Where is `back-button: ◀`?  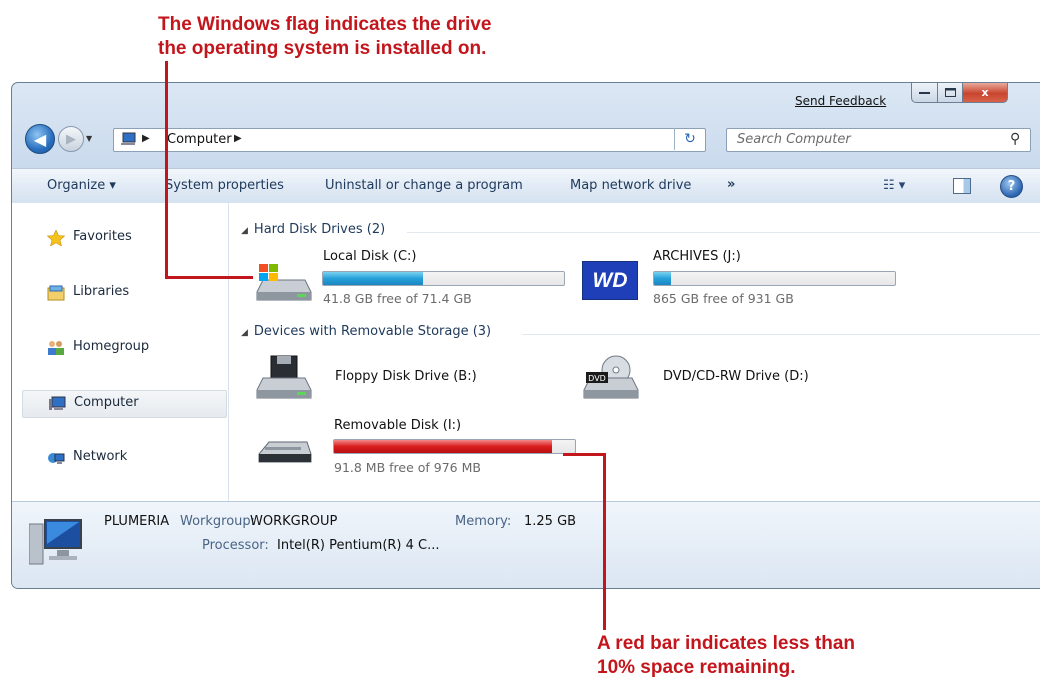 back-button: ◀ is located at coordinates (40, 139).